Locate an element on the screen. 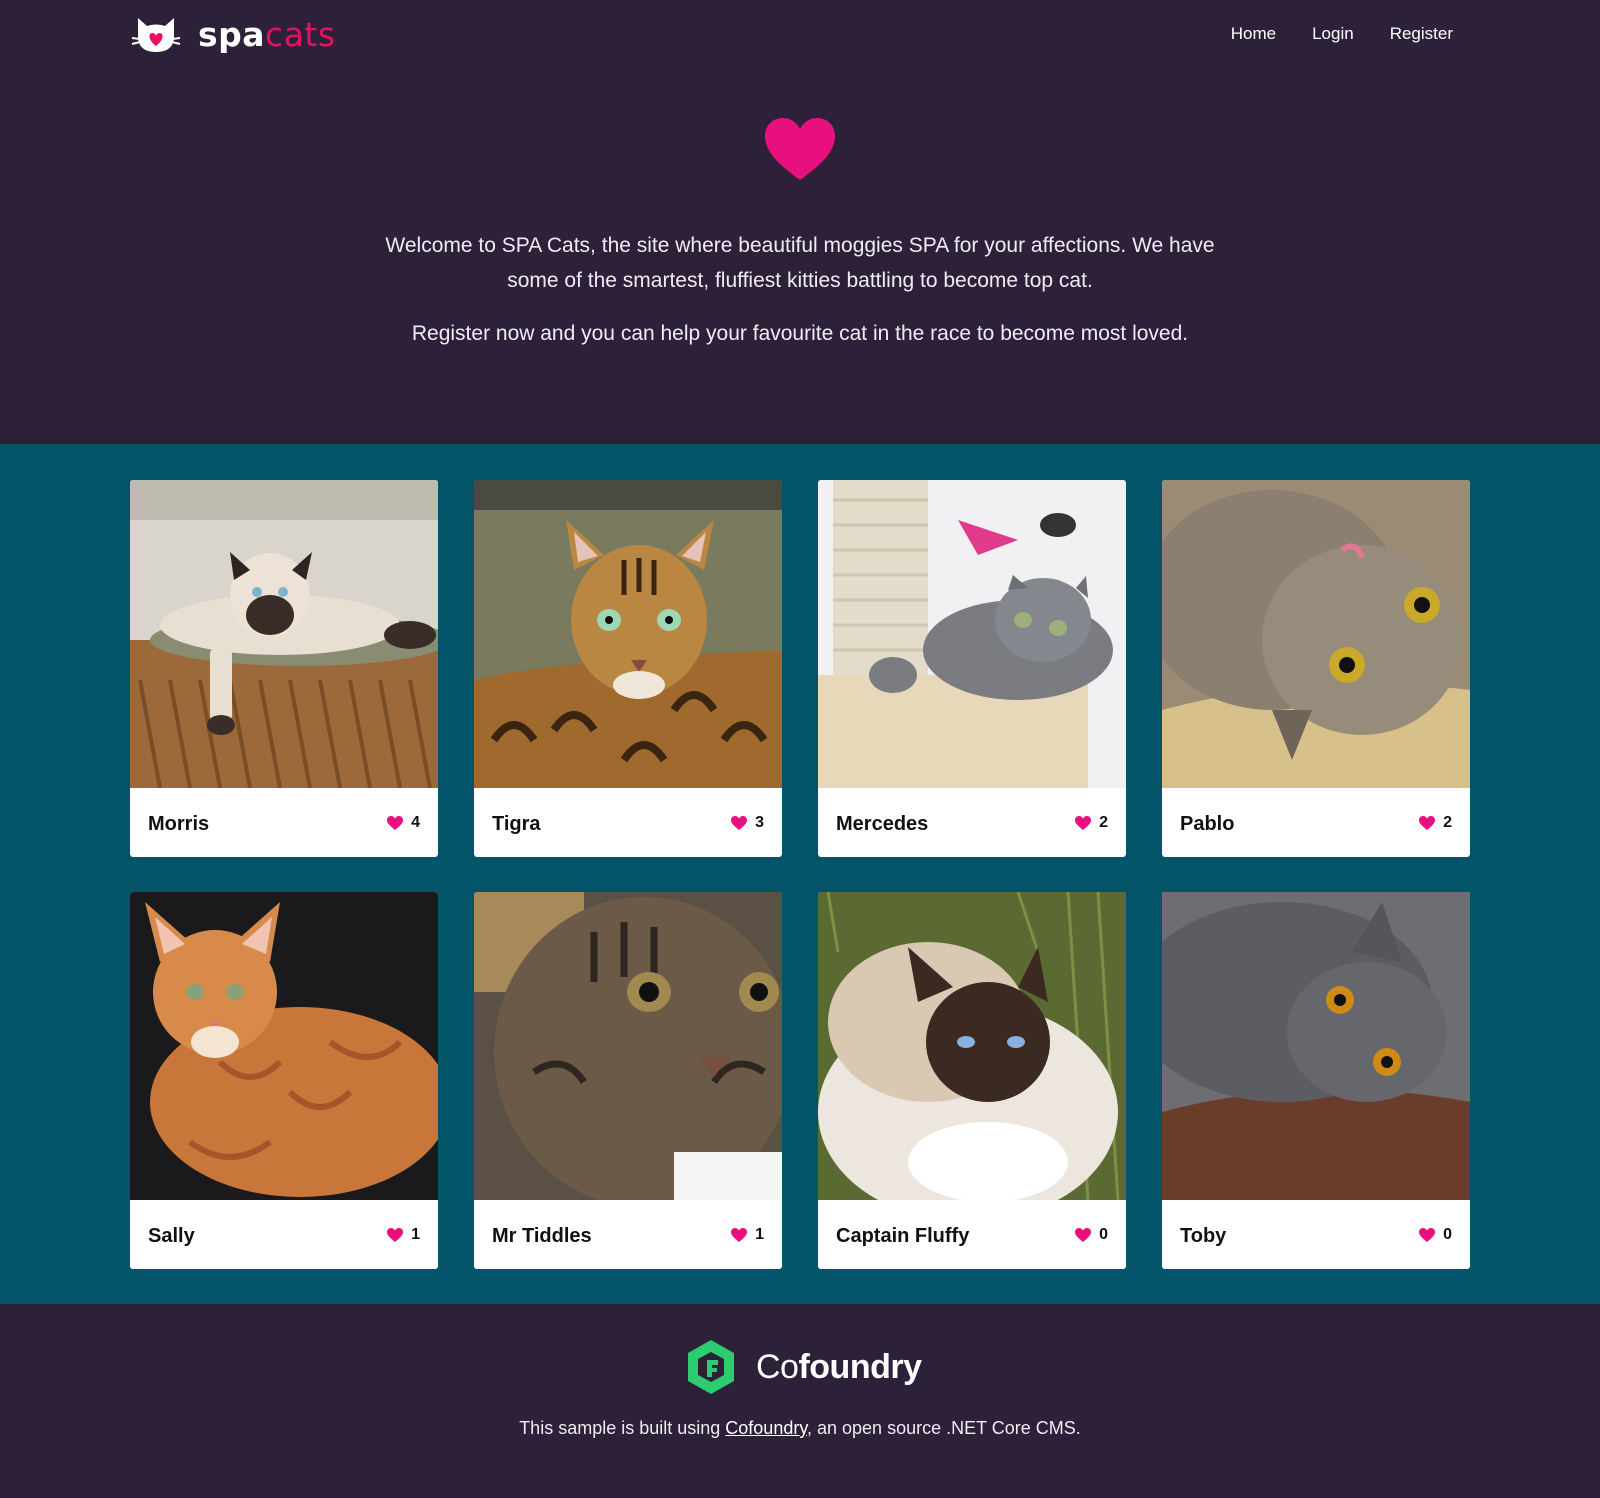 This screenshot has height=1498, width=1600. cat-card-footer: Tigra 3 is located at coordinates (628, 822).